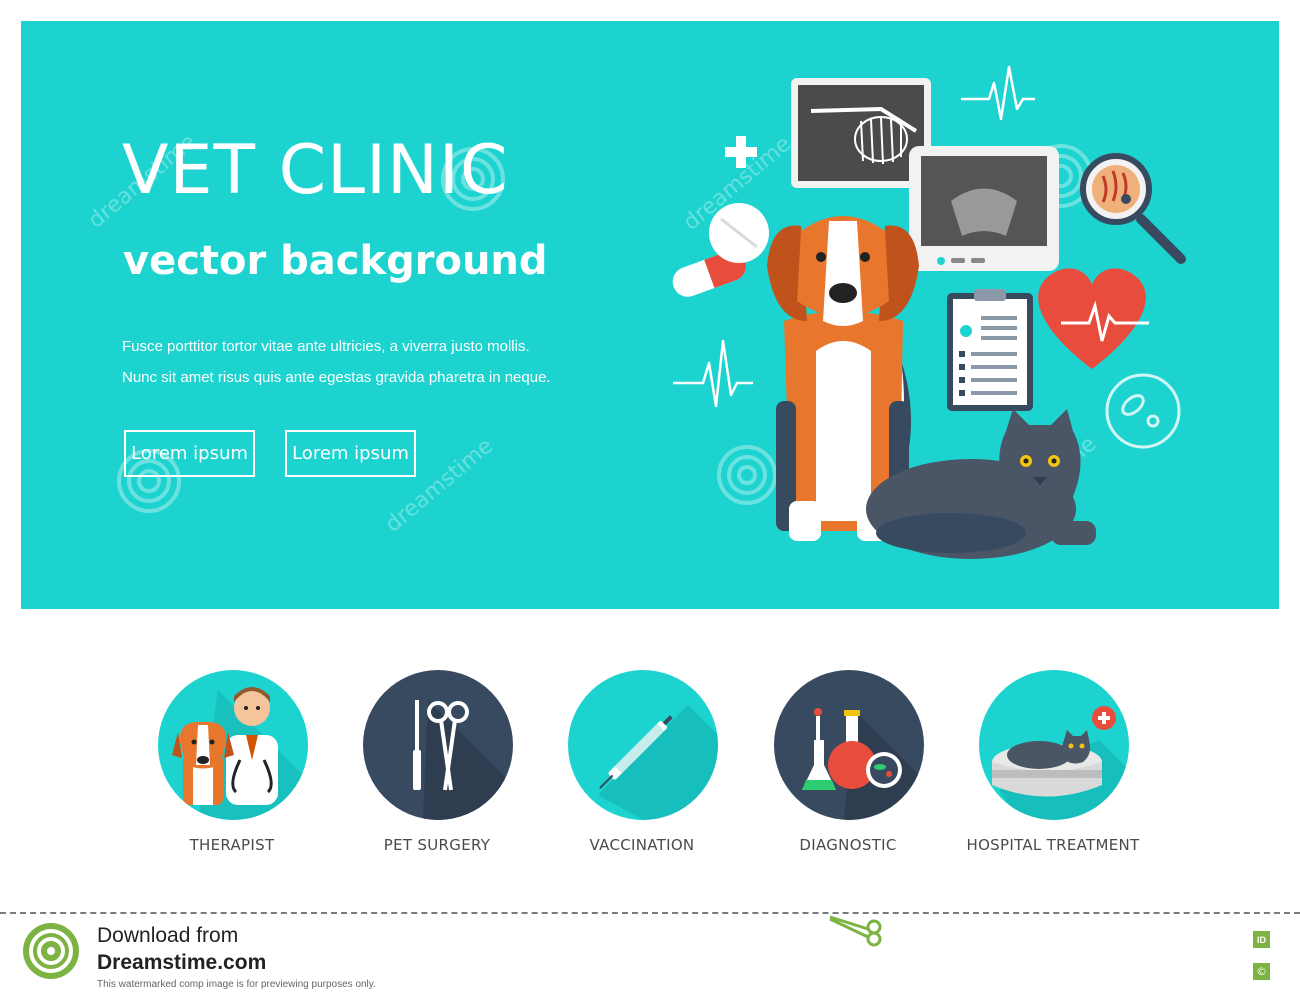 Image resolution: width=1300 pixels, height=1003 pixels. What do you see at coordinates (335, 261) in the screenshot?
I see `hero-subtitle: vector background` at bounding box center [335, 261].